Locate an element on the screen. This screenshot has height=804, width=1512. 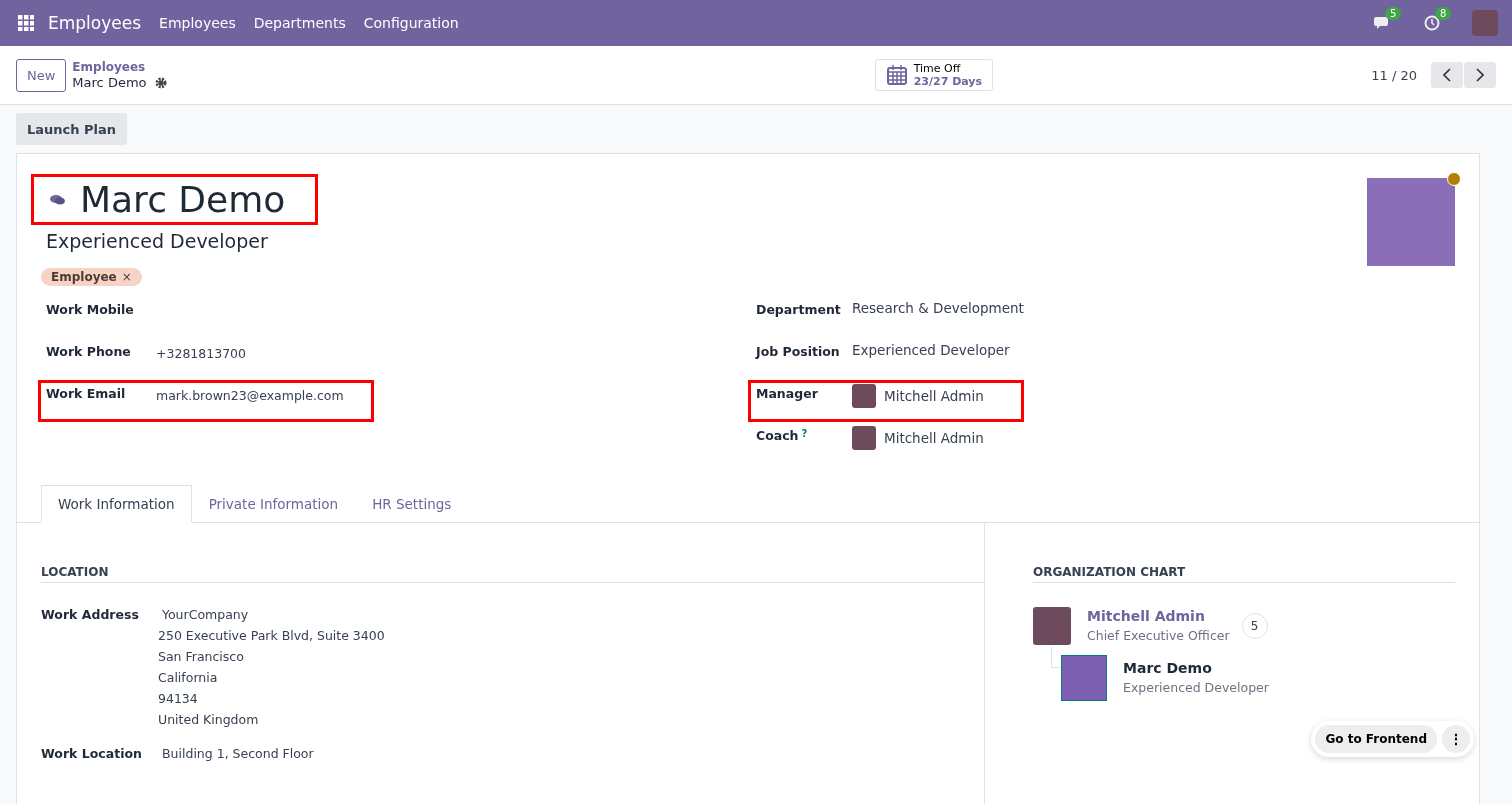
new-button: New is located at coordinates (41, 75).